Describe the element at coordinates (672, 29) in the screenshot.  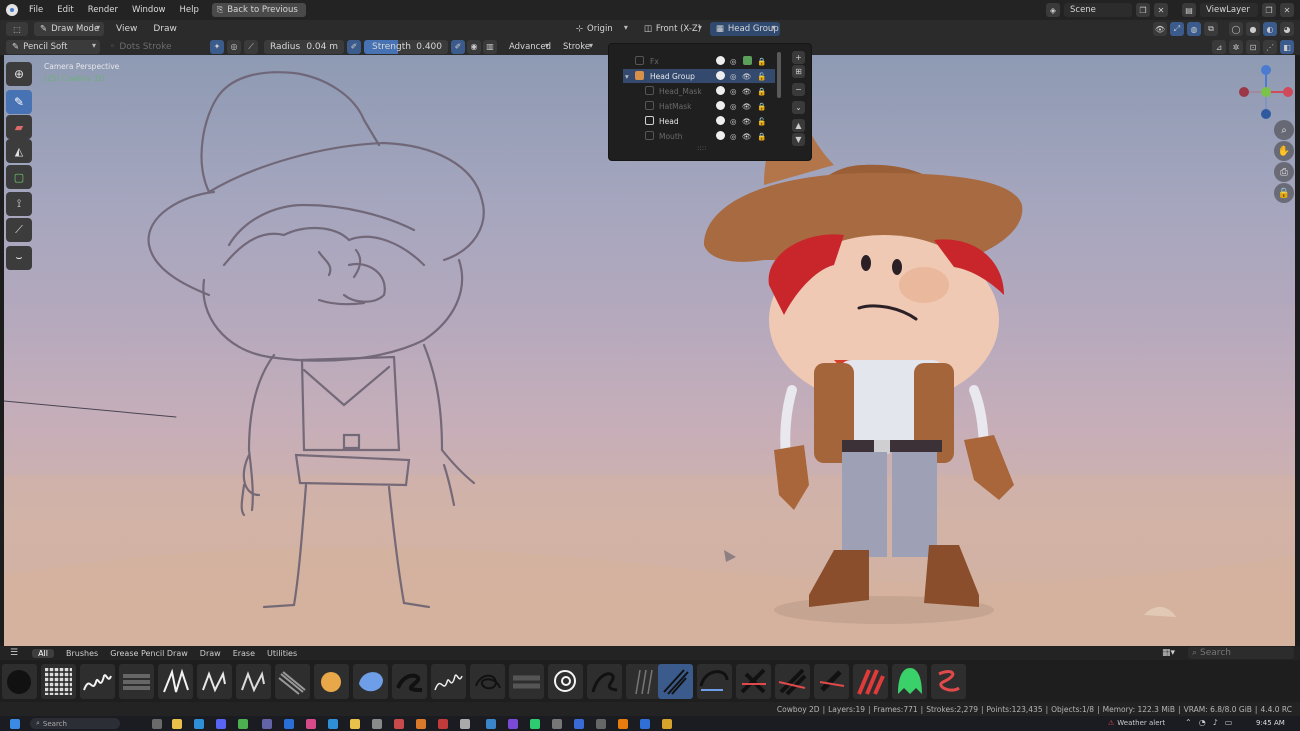
I see `projection-dropdown: ◫ Front (X-Z)` at that location.